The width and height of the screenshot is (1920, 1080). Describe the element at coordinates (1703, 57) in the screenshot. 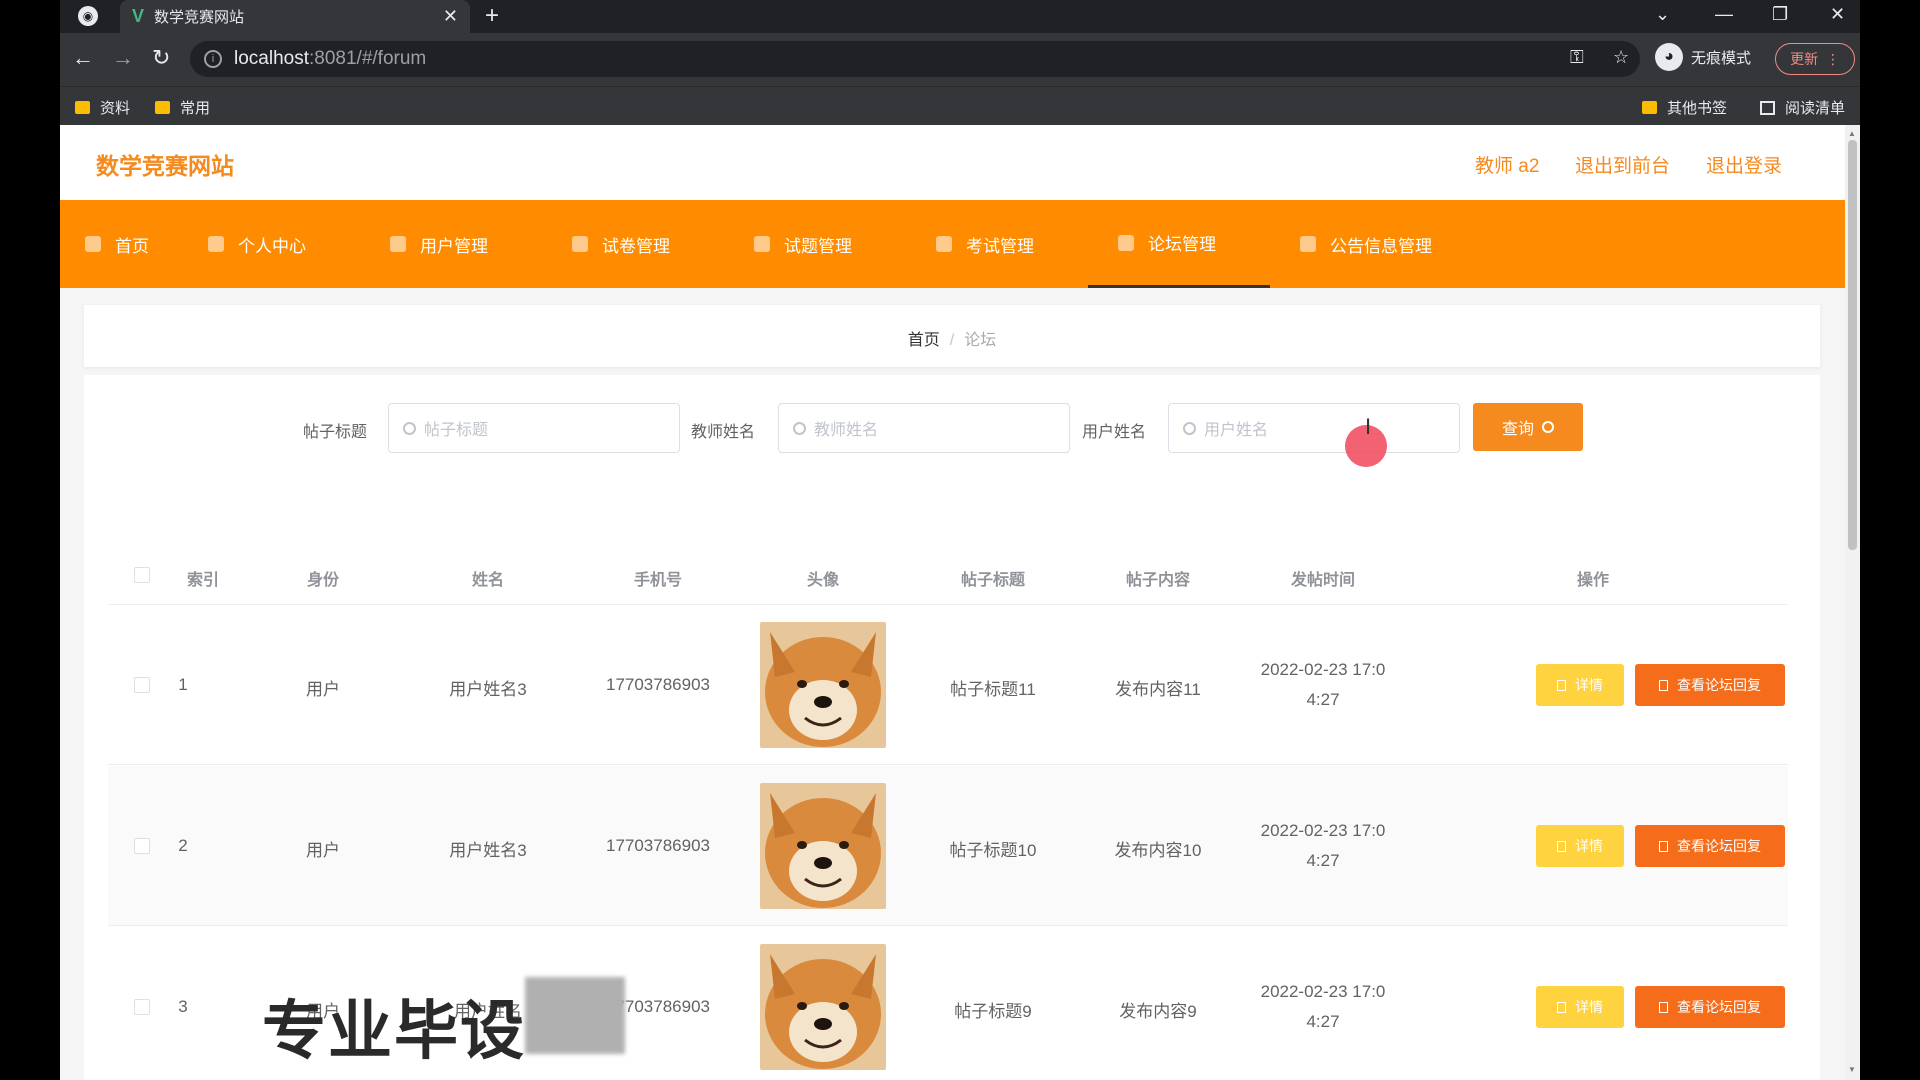

I see `incognito-indicator: ◕ 无痕模式` at that location.